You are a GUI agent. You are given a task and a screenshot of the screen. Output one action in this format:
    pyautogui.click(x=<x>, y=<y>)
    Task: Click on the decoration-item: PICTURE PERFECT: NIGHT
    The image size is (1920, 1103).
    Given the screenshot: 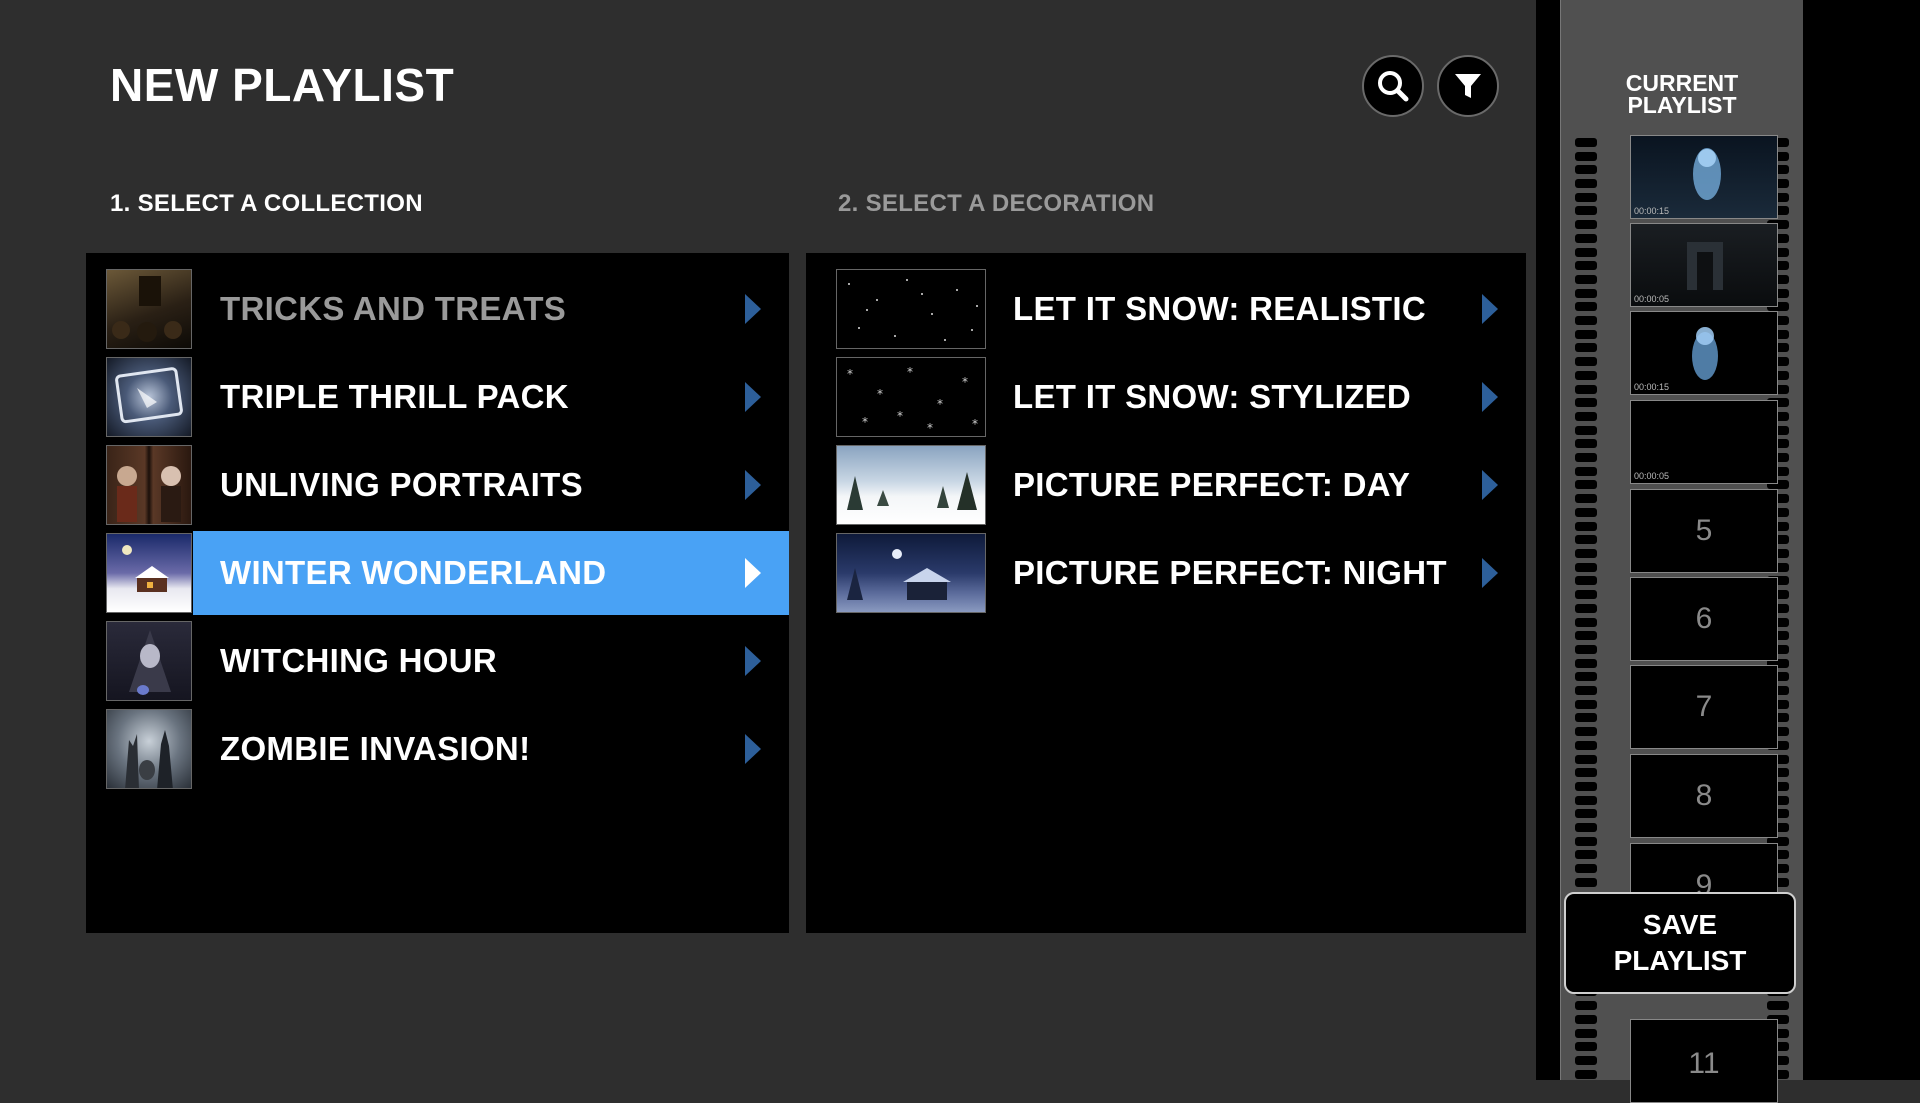 What is the action you would take?
    pyautogui.click(x=1166, y=573)
    